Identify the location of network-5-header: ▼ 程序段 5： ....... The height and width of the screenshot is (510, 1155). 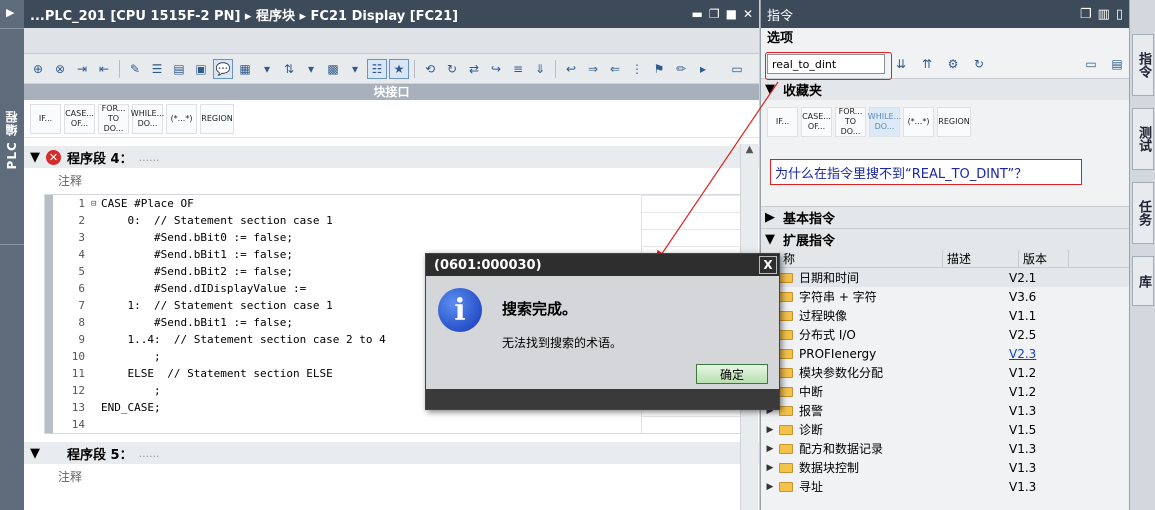
(391, 453).